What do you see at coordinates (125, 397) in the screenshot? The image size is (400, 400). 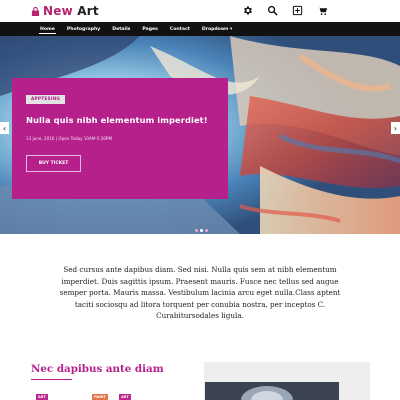 I see `tag-art-2: ART` at bounding box center [125, 397].